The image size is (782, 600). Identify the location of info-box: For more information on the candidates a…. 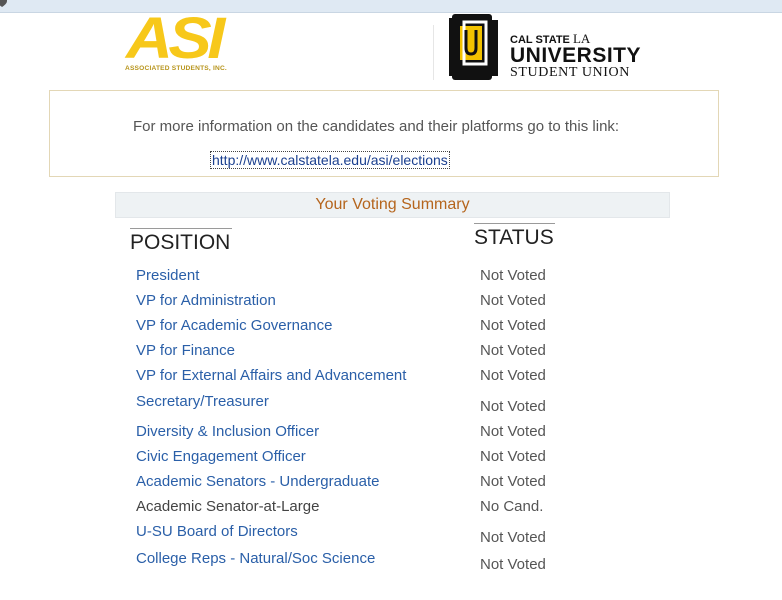
(384, 133).